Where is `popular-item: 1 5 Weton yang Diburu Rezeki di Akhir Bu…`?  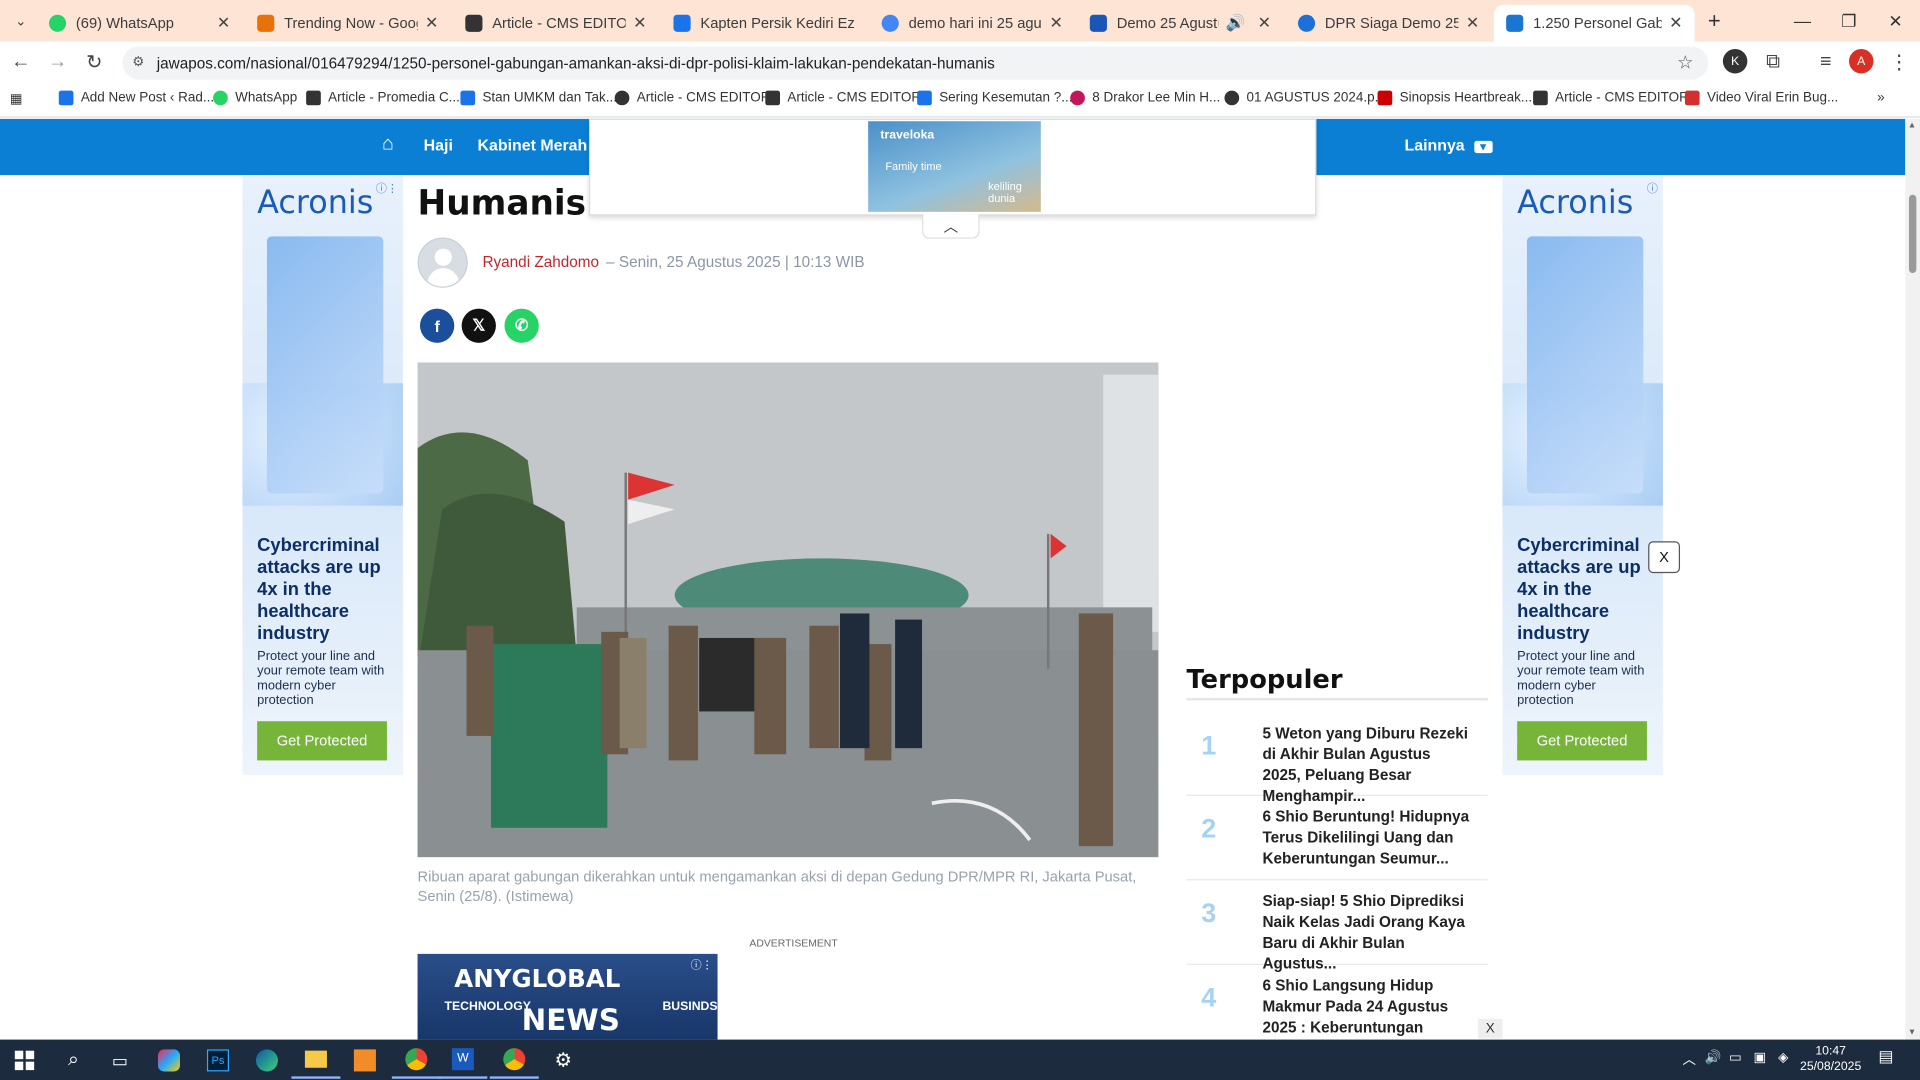
popular-item: 1 5 Weton yang Diburu Rezeki di Akhir Bu… is located at coordinates (1337, 758).